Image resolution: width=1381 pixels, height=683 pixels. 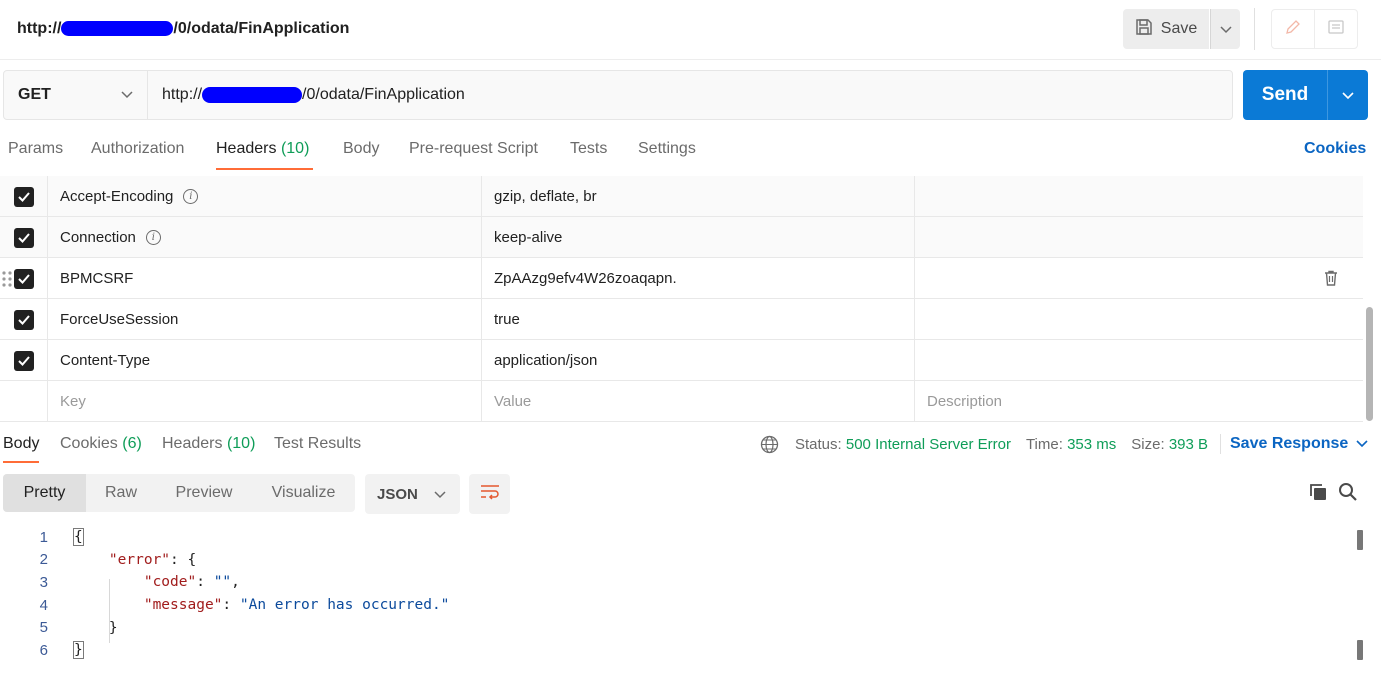 What do you see at coordinates (680, 650) in the screenshot?
I see `code-line: 6 }` at bounding box center [680, 650].